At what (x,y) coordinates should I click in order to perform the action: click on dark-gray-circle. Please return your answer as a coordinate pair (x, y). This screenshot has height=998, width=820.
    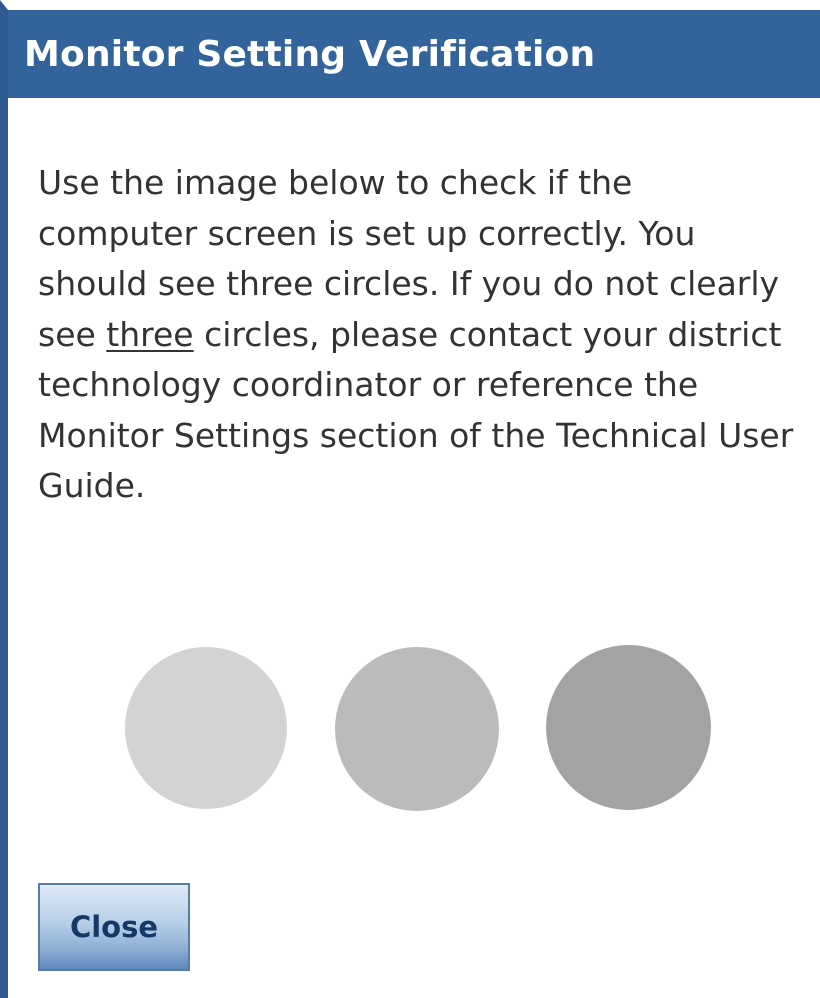
    Looking at the image, I should click on (628, 727).